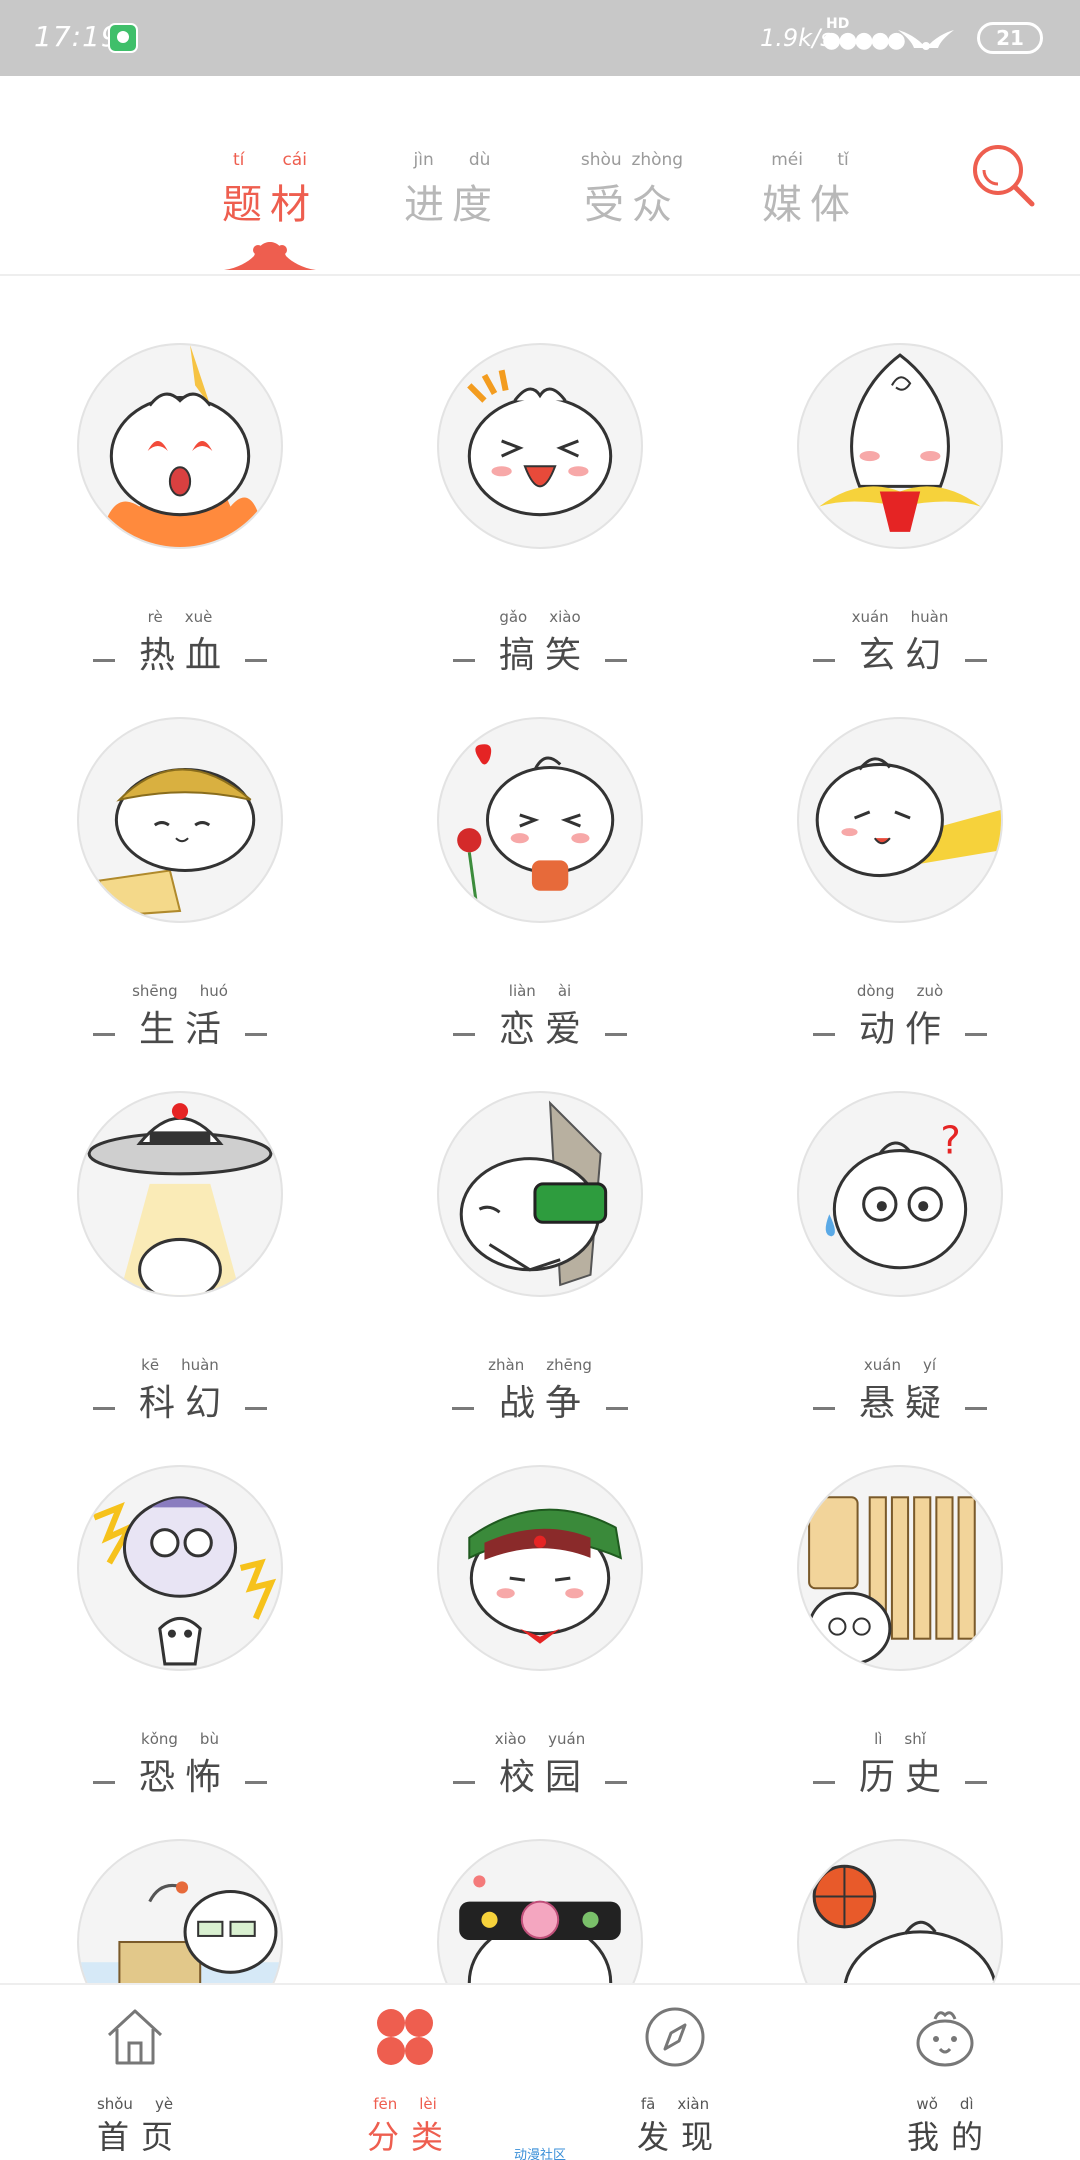 This screenshot has width=1080, height=2160. Describe the element at coordinates (155, 617) in the screenshot. I see `category-pinyin: rè` at that location.